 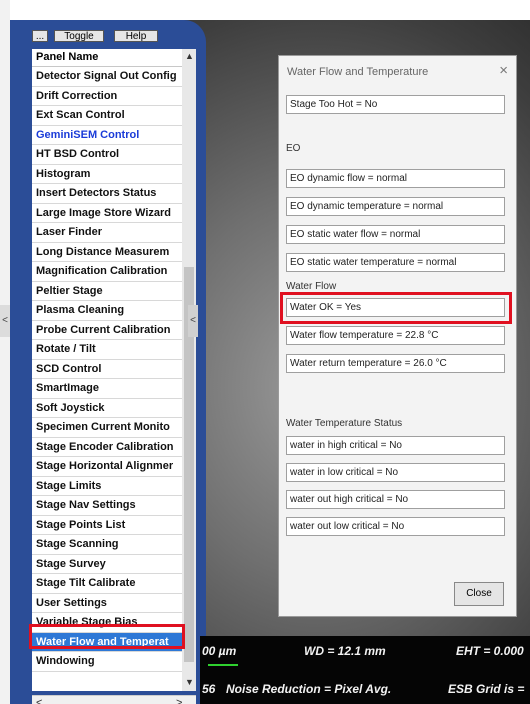 I want to click on list-item: Detector Signal Out Config, so click(x=107, y=77).